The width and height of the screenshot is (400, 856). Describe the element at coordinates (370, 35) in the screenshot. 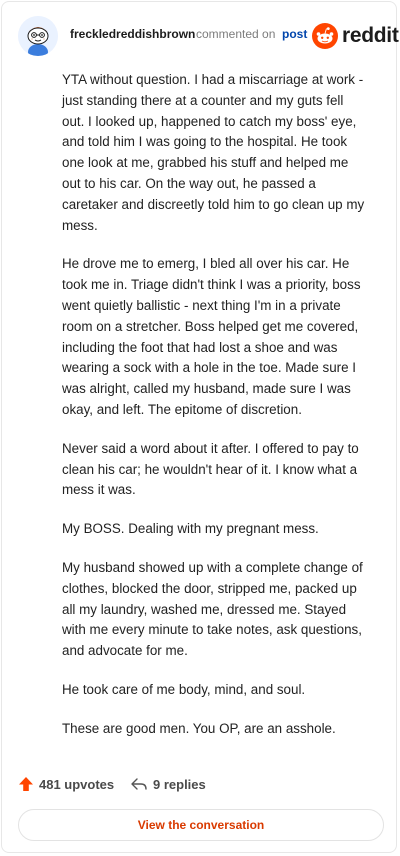

I see `reddit-wordmark: reddit` at that location.